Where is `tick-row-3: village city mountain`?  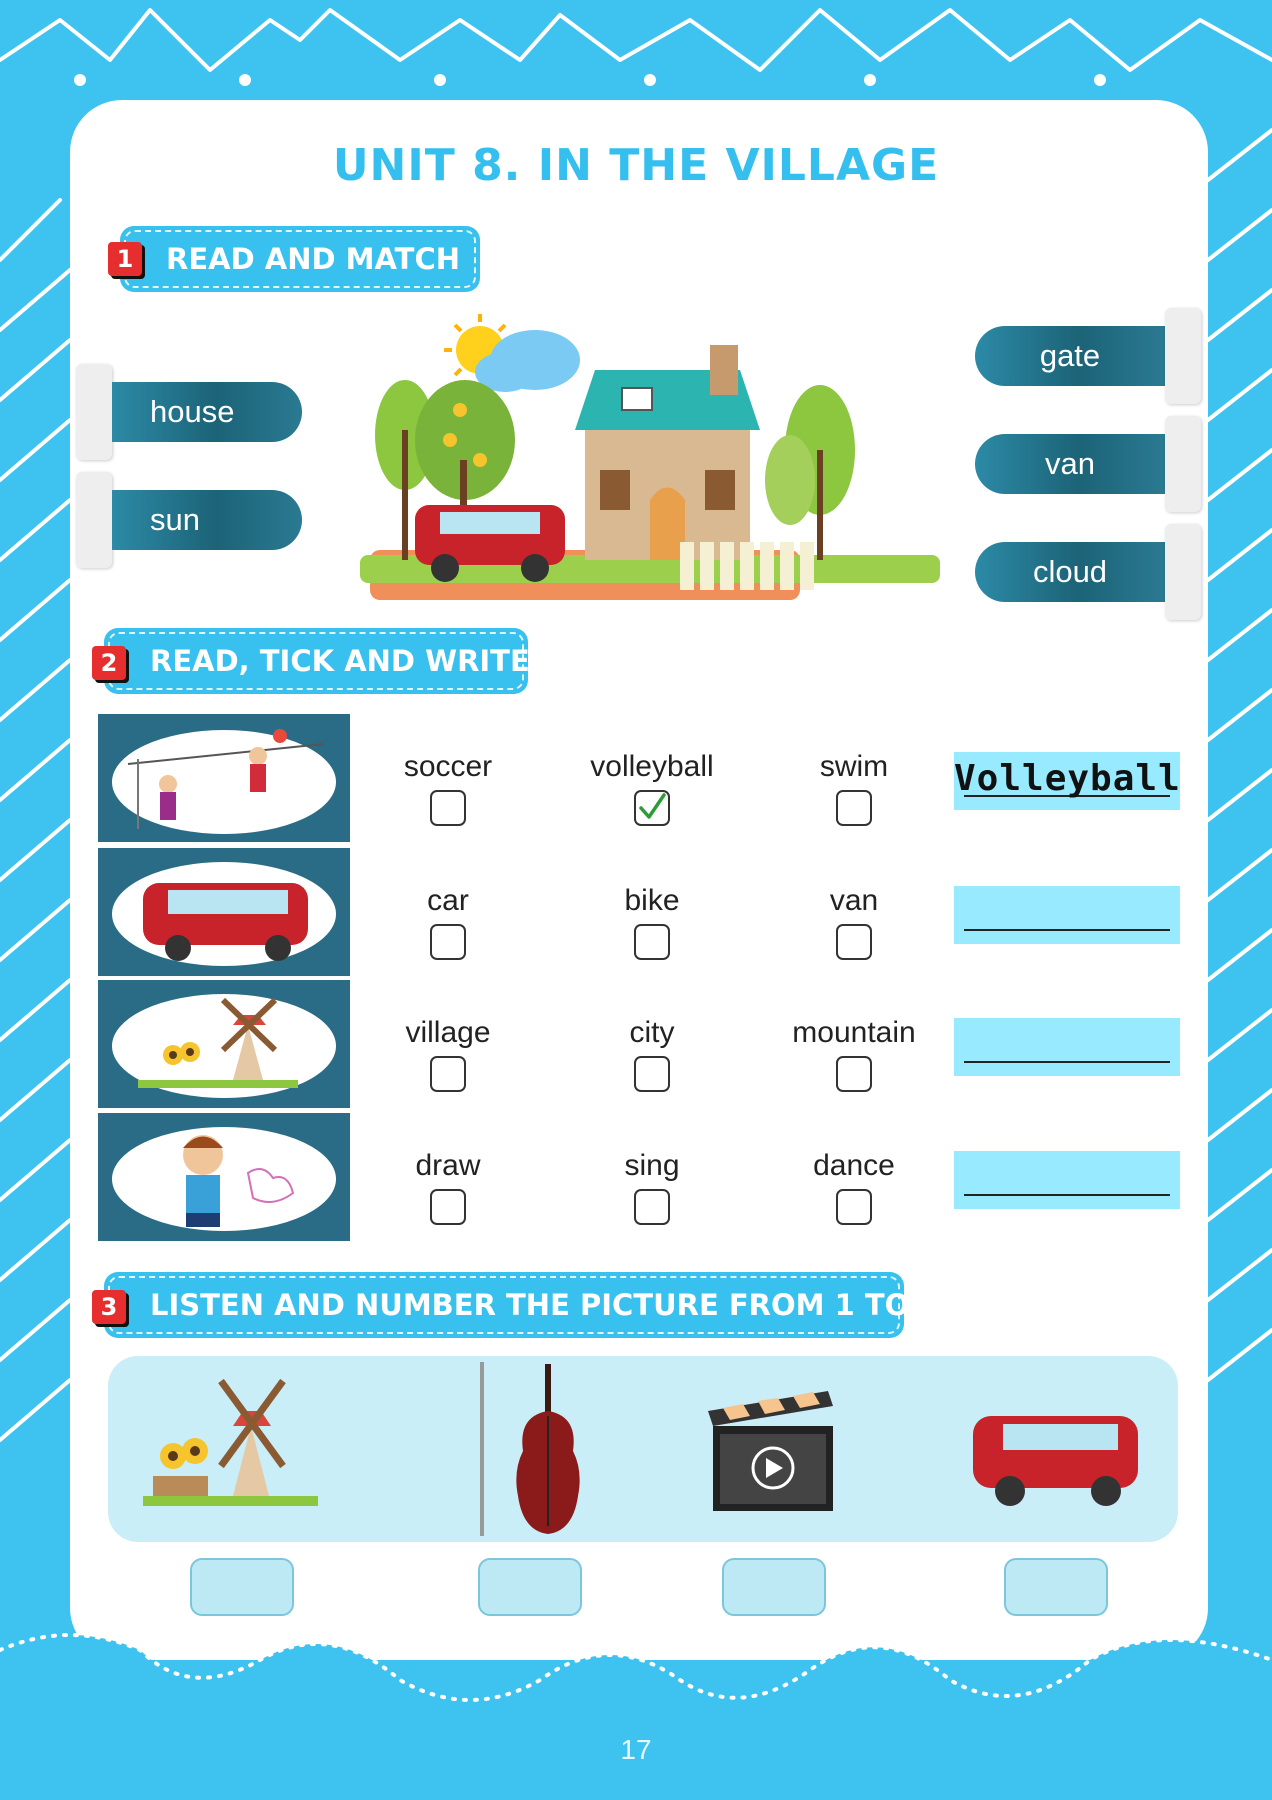
tick-row-3: village city mountain is located at coordinates (640, 1044).